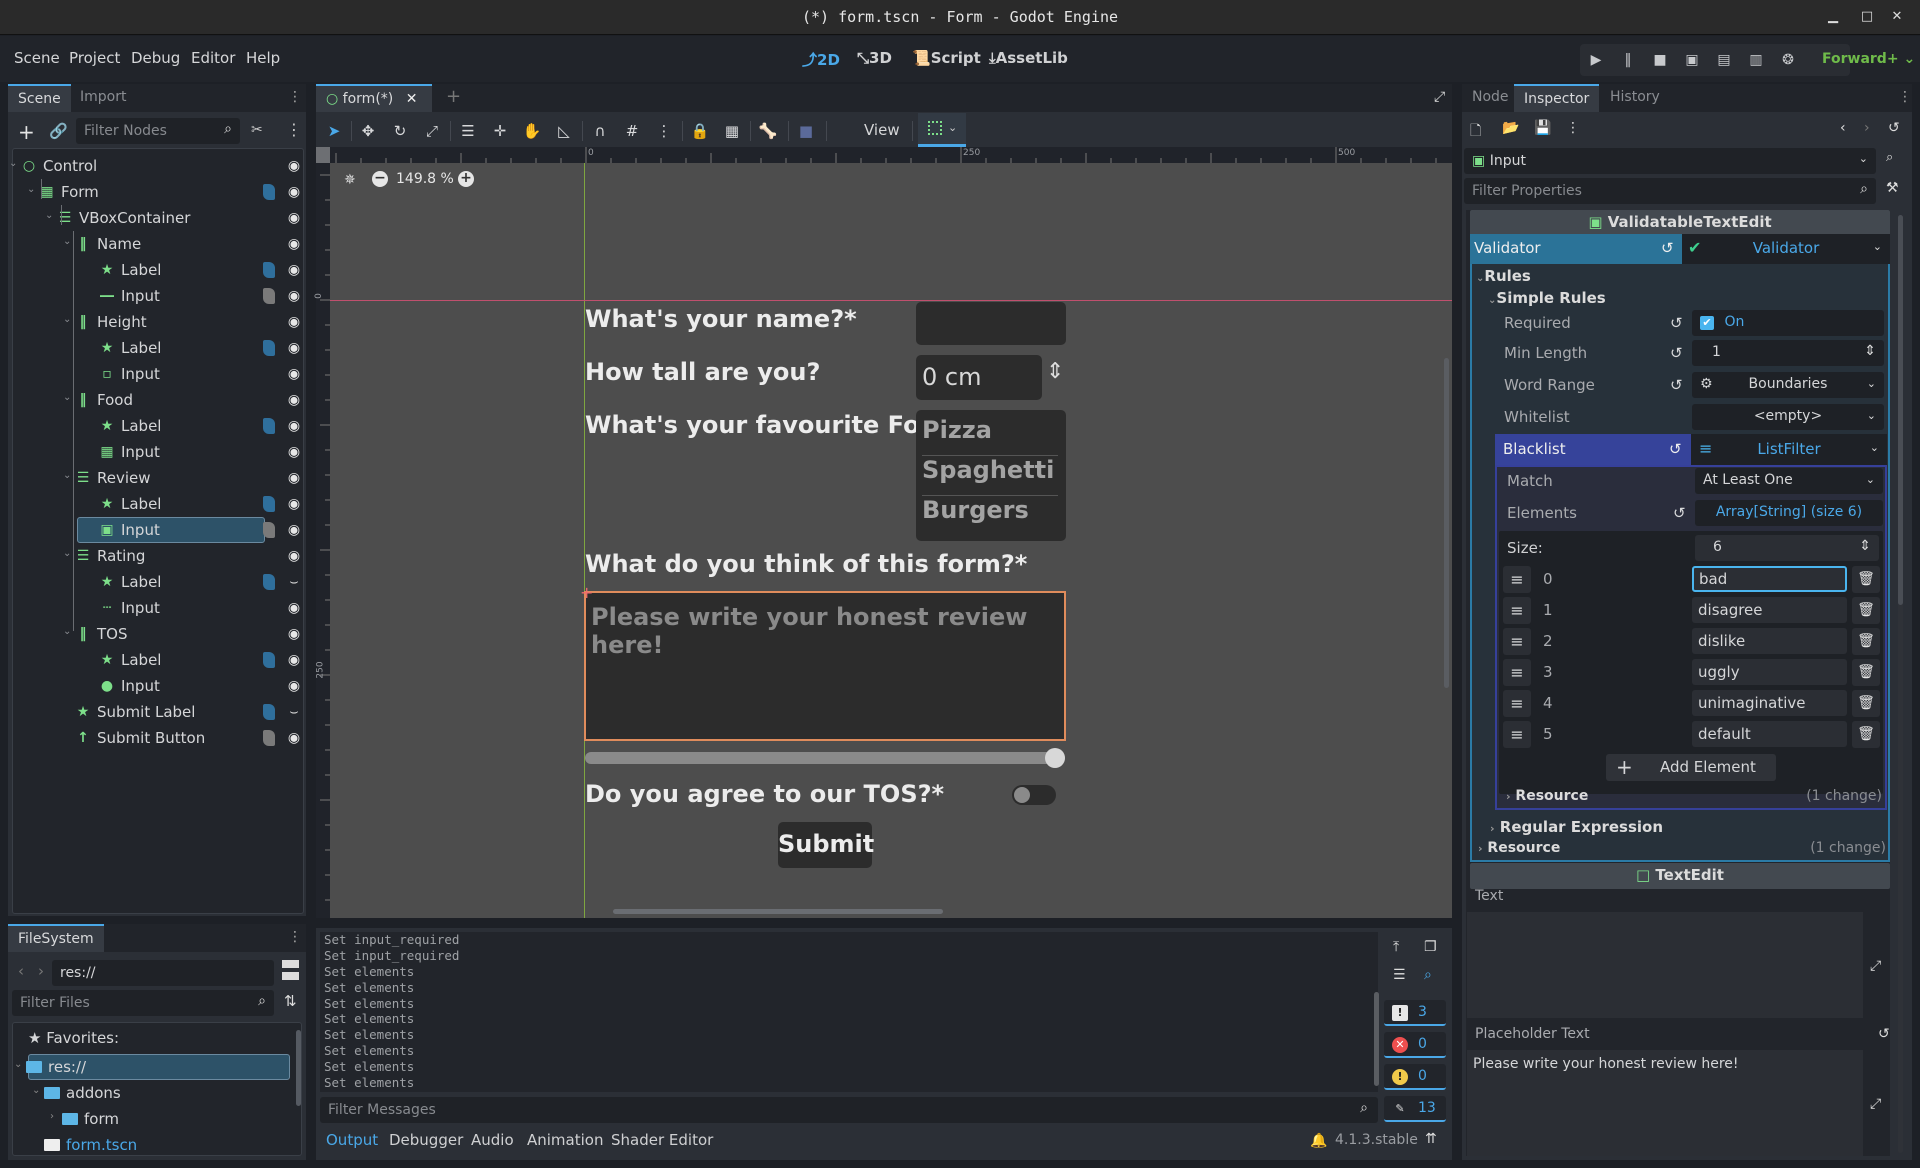  I want to click on messages-filter-toggle: ! 3, so click(1415, 1013).